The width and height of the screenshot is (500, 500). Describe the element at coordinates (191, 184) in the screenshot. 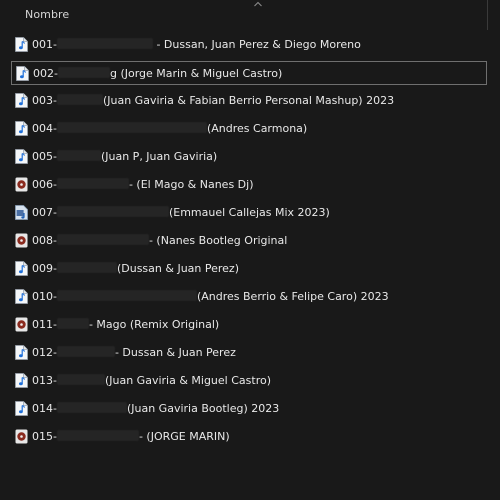

I see `file-title: - (El Mago & Nanes Dj)` at that location.